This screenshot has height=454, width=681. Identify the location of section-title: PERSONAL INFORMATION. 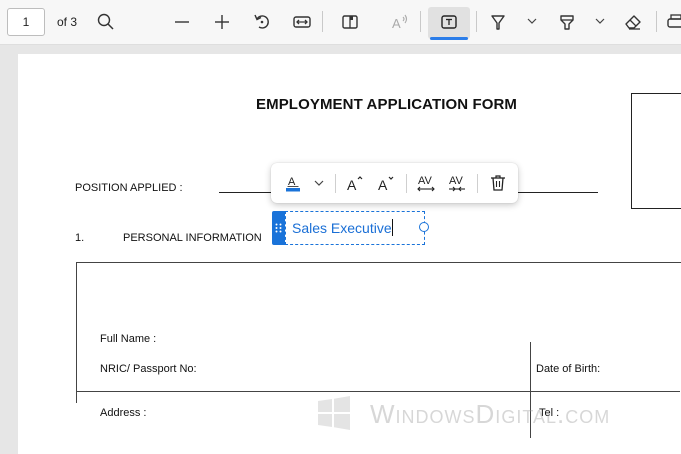
(192, 238).